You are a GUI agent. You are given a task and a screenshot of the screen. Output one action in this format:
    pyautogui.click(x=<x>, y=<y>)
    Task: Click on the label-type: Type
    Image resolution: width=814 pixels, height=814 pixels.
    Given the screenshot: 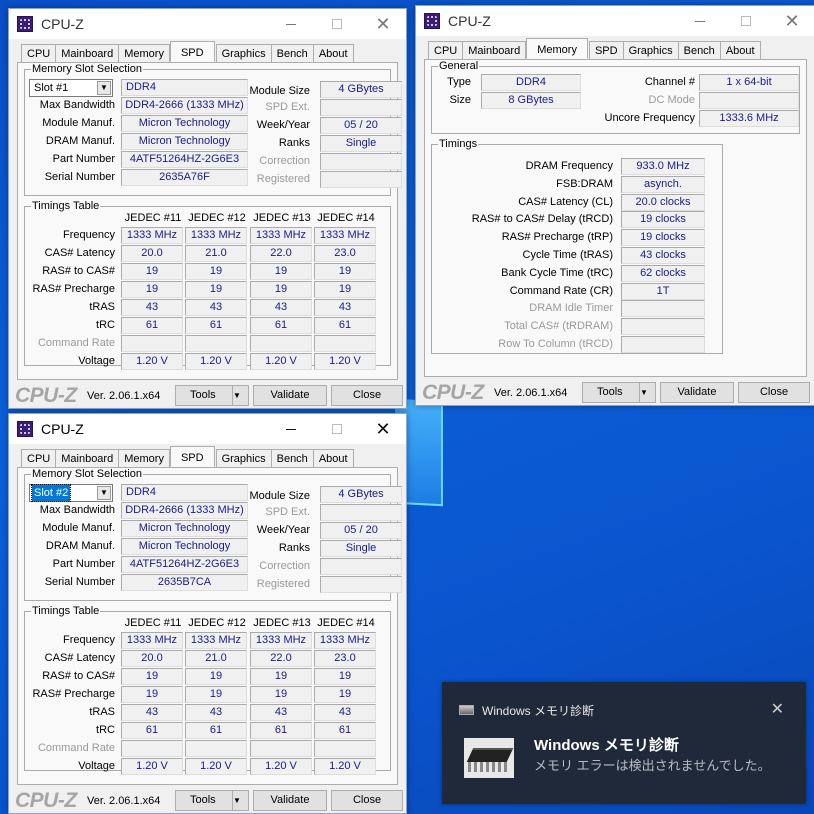 What is the action you would take?
    pyautogui.click(x=459, y=82)
    